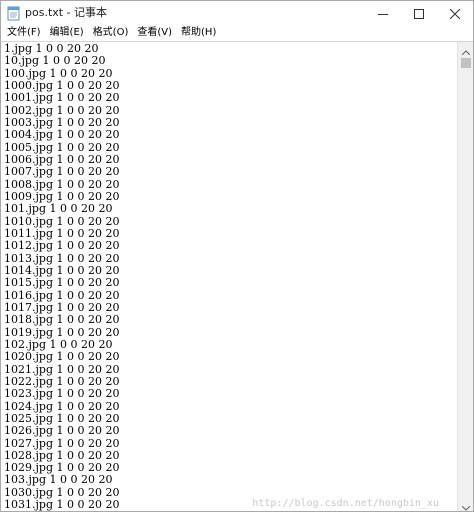  Describe the element at coordinates (62, 246) in the screenshot. I see `text-line: 1012.jpg 1 0 0 20 20` at that location.